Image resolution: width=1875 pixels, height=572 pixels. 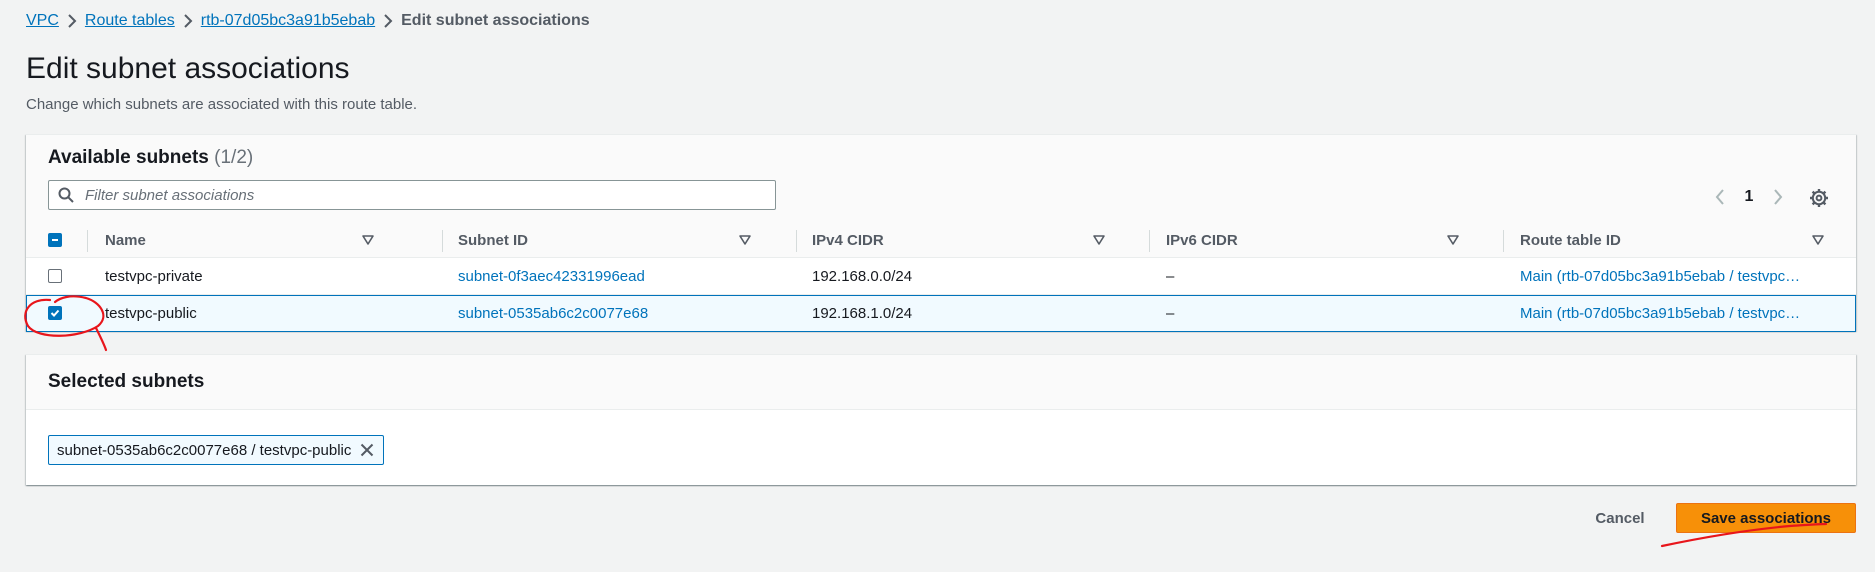 What do you see at coordinates (125, 240) in the screenshot?
I see `column-header-label: Name` at bounding box center [125, 240].